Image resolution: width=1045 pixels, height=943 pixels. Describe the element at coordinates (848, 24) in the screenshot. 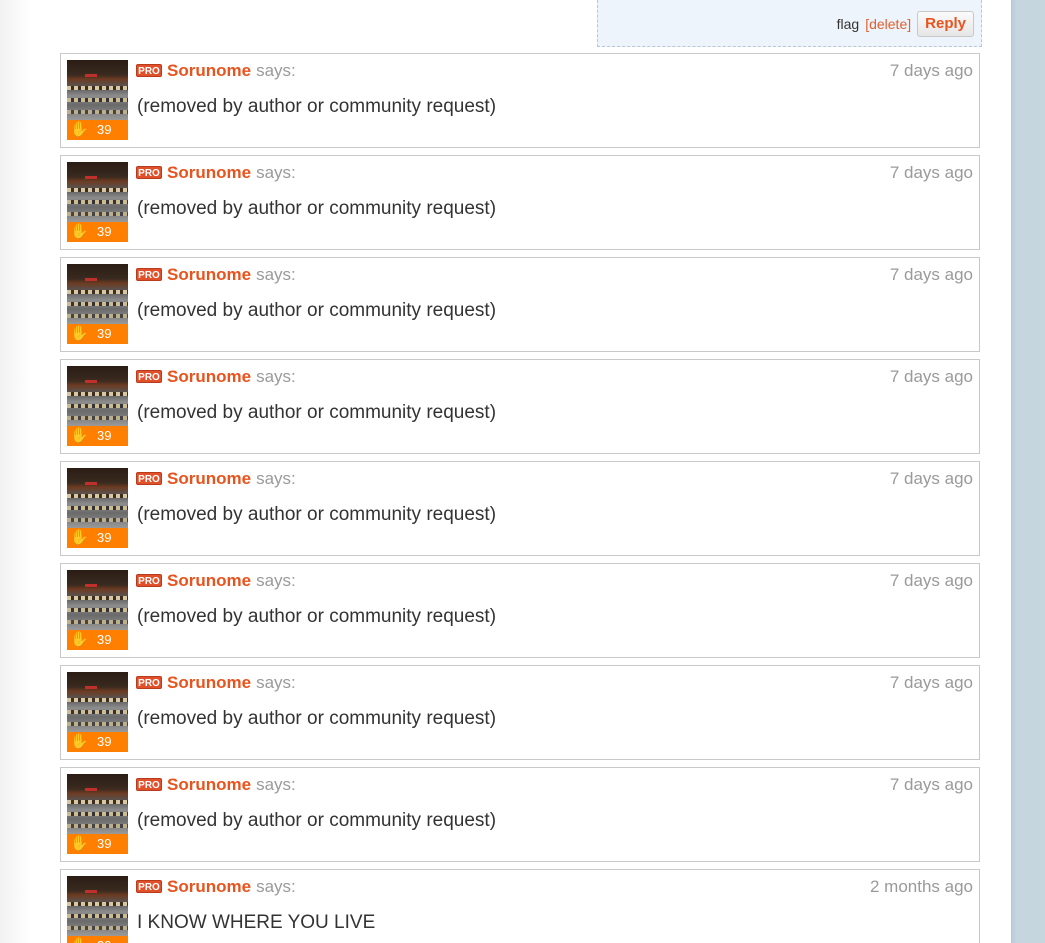

I see `flag-link: flag` at that location.